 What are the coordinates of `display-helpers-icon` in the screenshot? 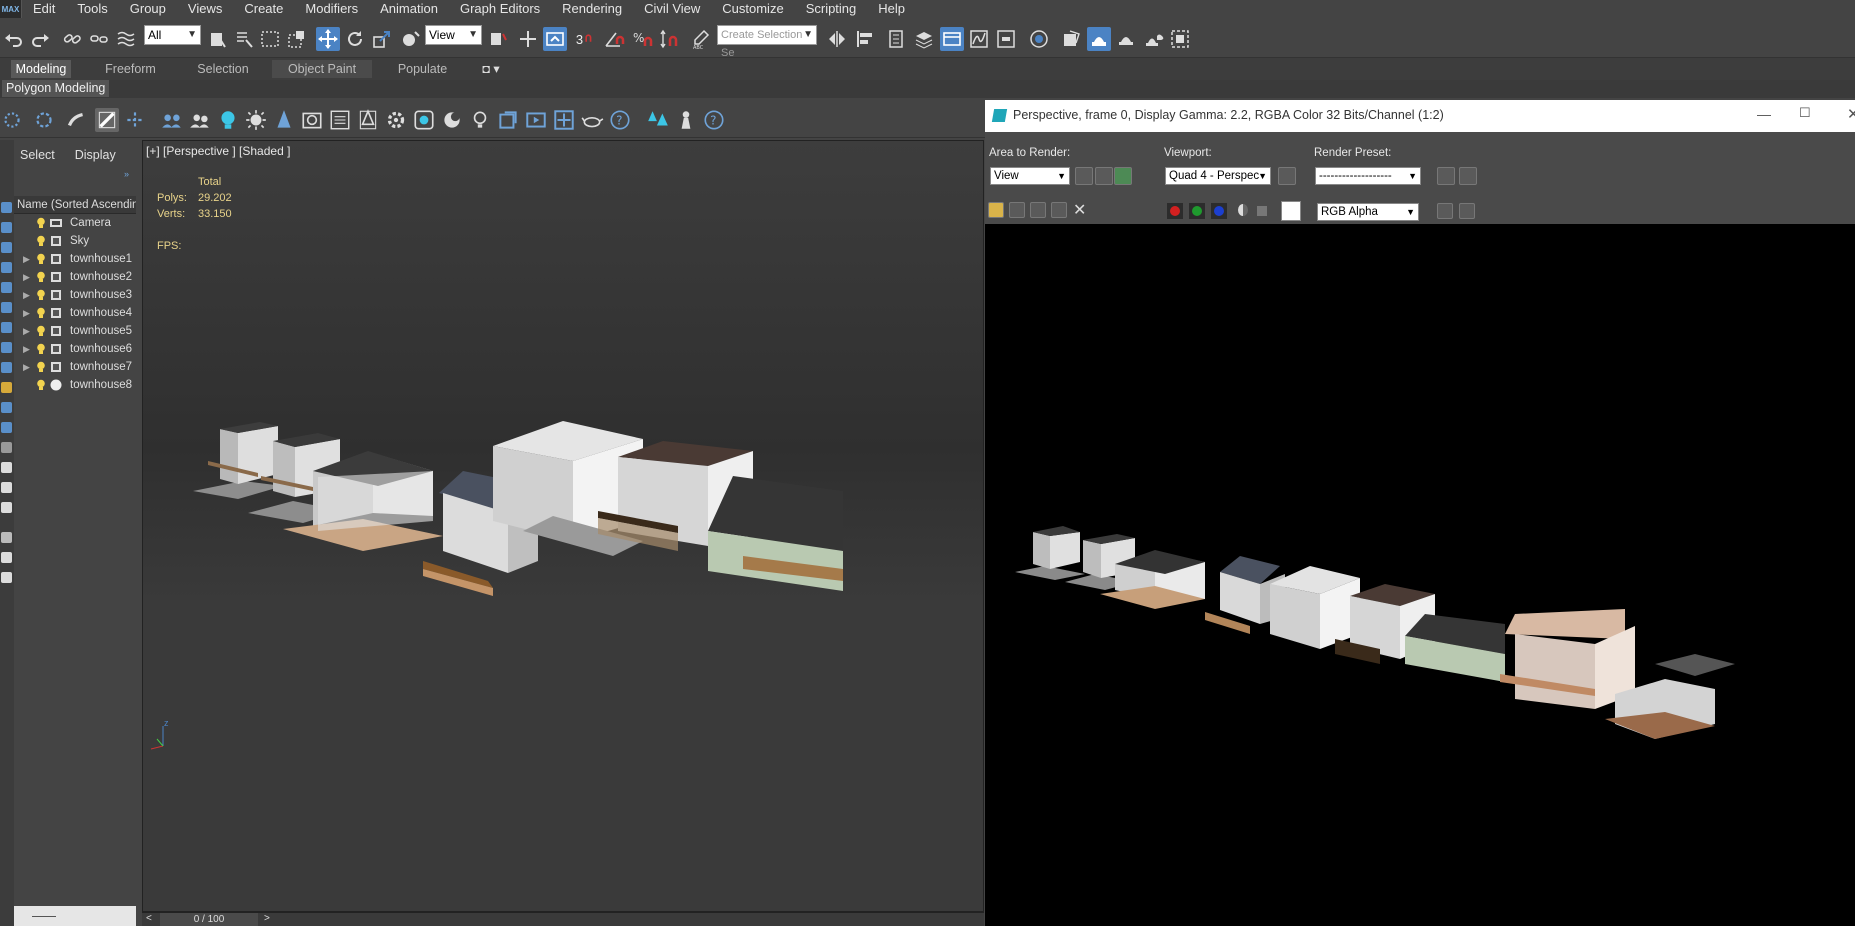 It's located at (6, 307).